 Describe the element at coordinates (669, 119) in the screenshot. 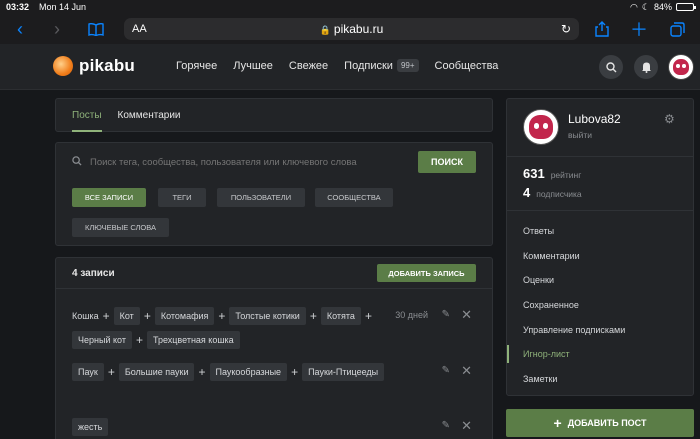

I see `gear-icon: ⚙` at that location.